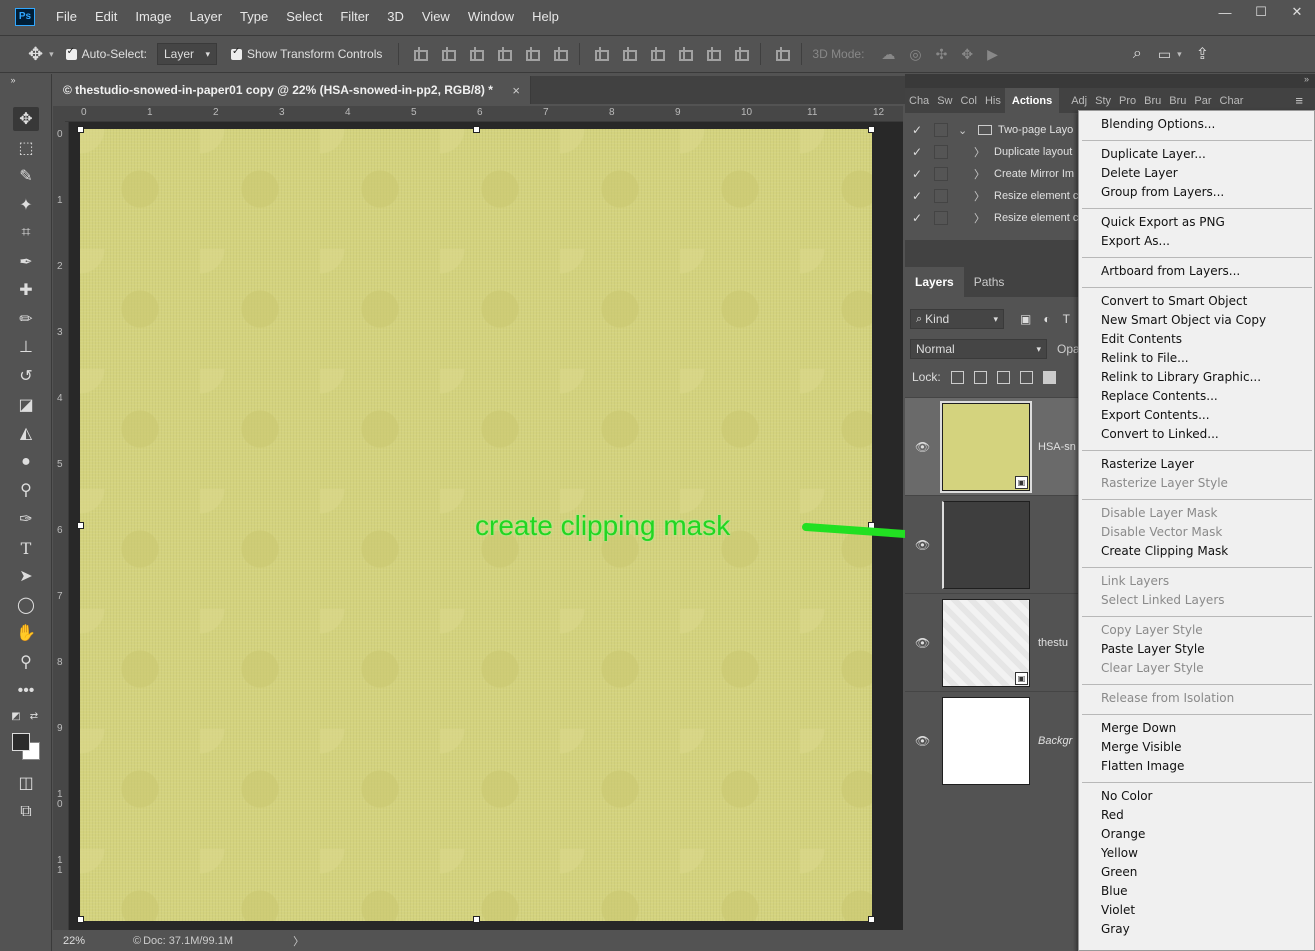 The width and height of the screenshot is (1315, 951). Describe the element at coordinates (504, 54) in the screenshot. I see `align-left-icon` at that location.